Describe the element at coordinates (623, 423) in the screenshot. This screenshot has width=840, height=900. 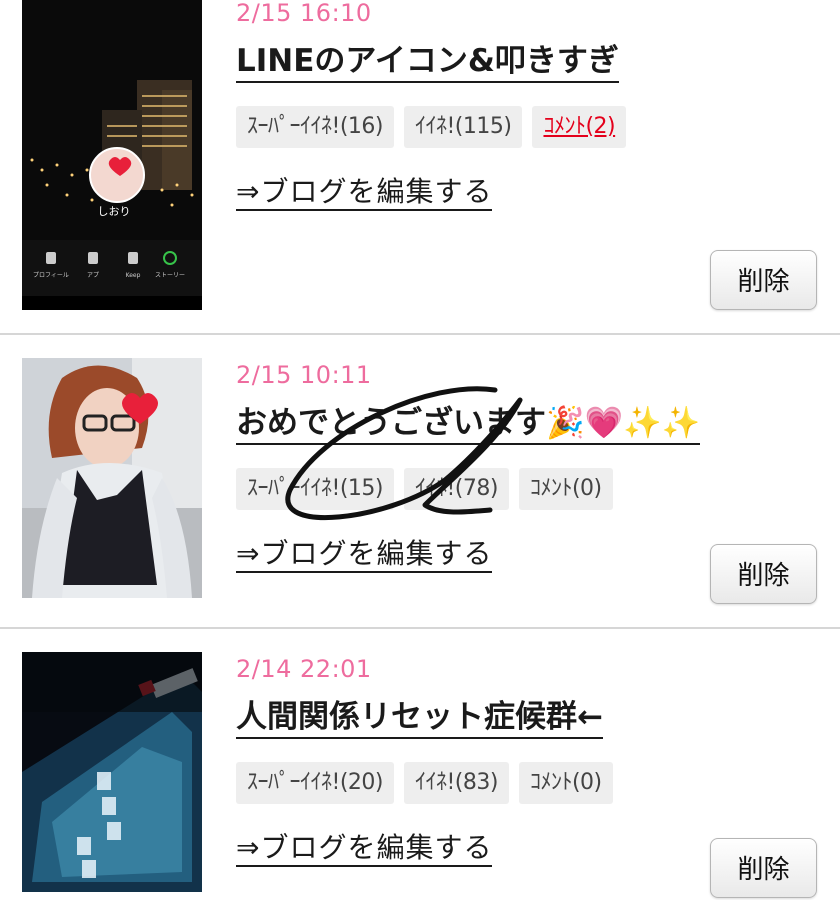
I see `party-heart-sparkle-emoji: 🎉💗✨✨` at that location.